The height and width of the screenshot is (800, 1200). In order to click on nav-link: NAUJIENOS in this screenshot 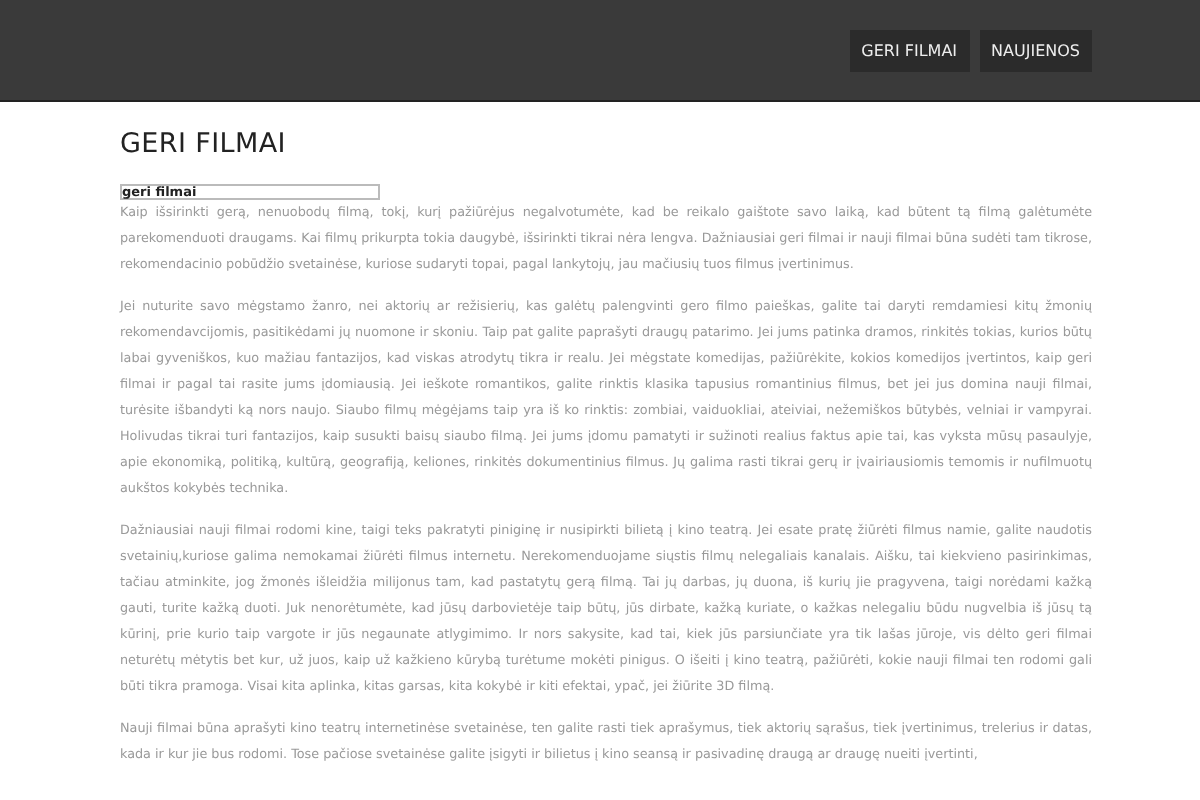, I will do `click(1035, 50)`.